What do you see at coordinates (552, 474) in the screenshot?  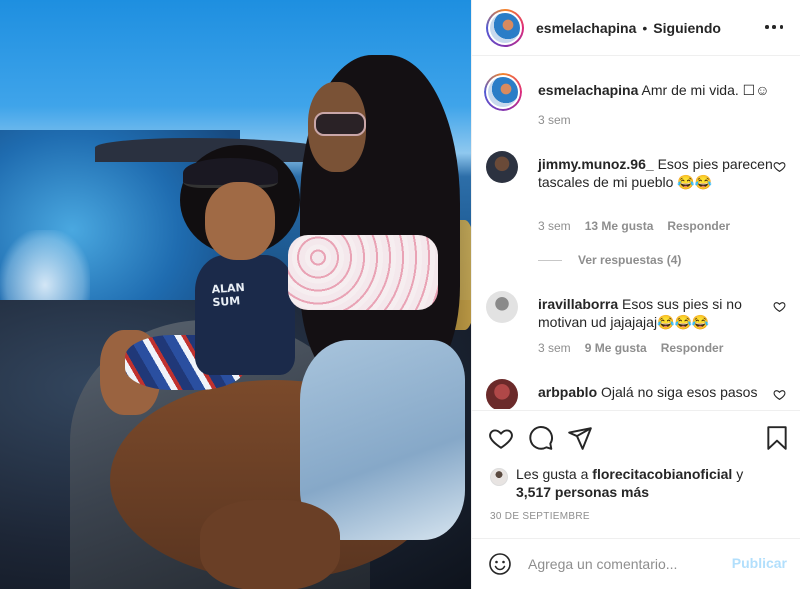 I see `likes-prefix: Les gusta a` at bounding box center [552, 474].